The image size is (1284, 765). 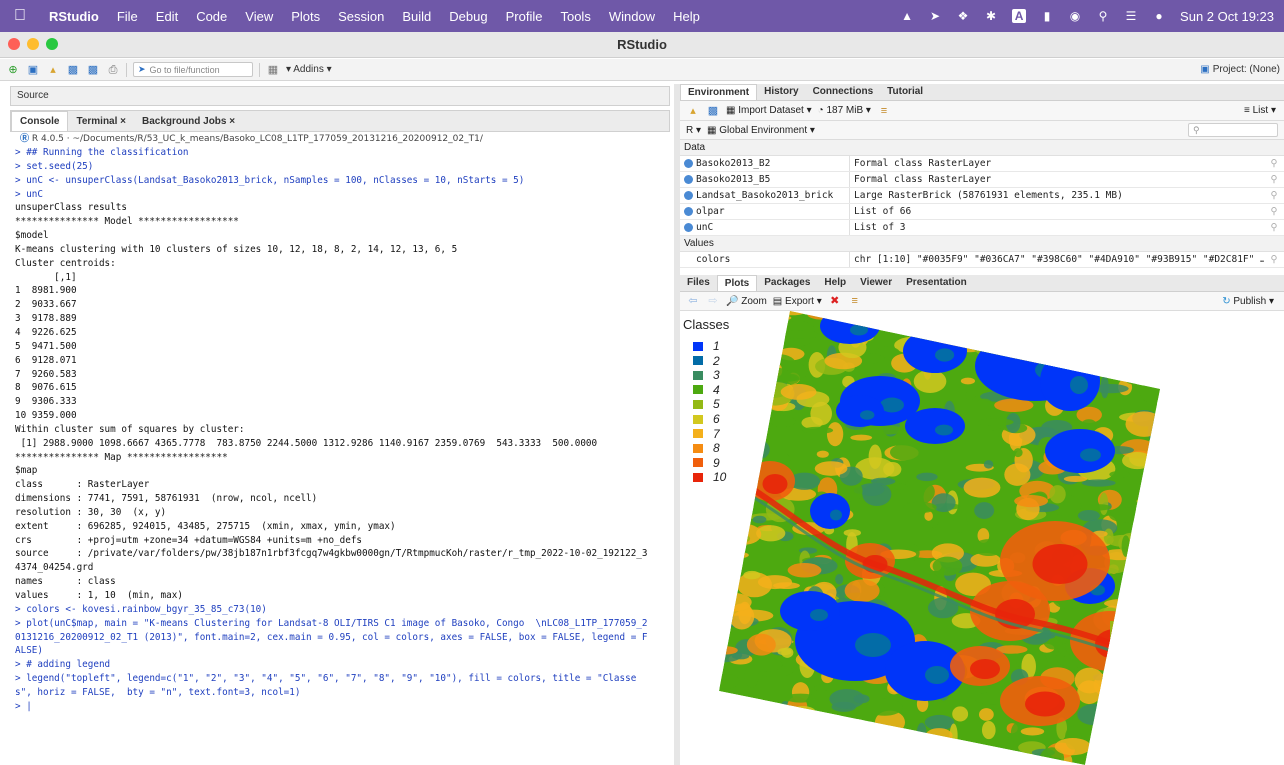 What do you see at coordinates (127, 16) in the screenshot?
I see `menu-file: File` at bounding box center [127, 16].